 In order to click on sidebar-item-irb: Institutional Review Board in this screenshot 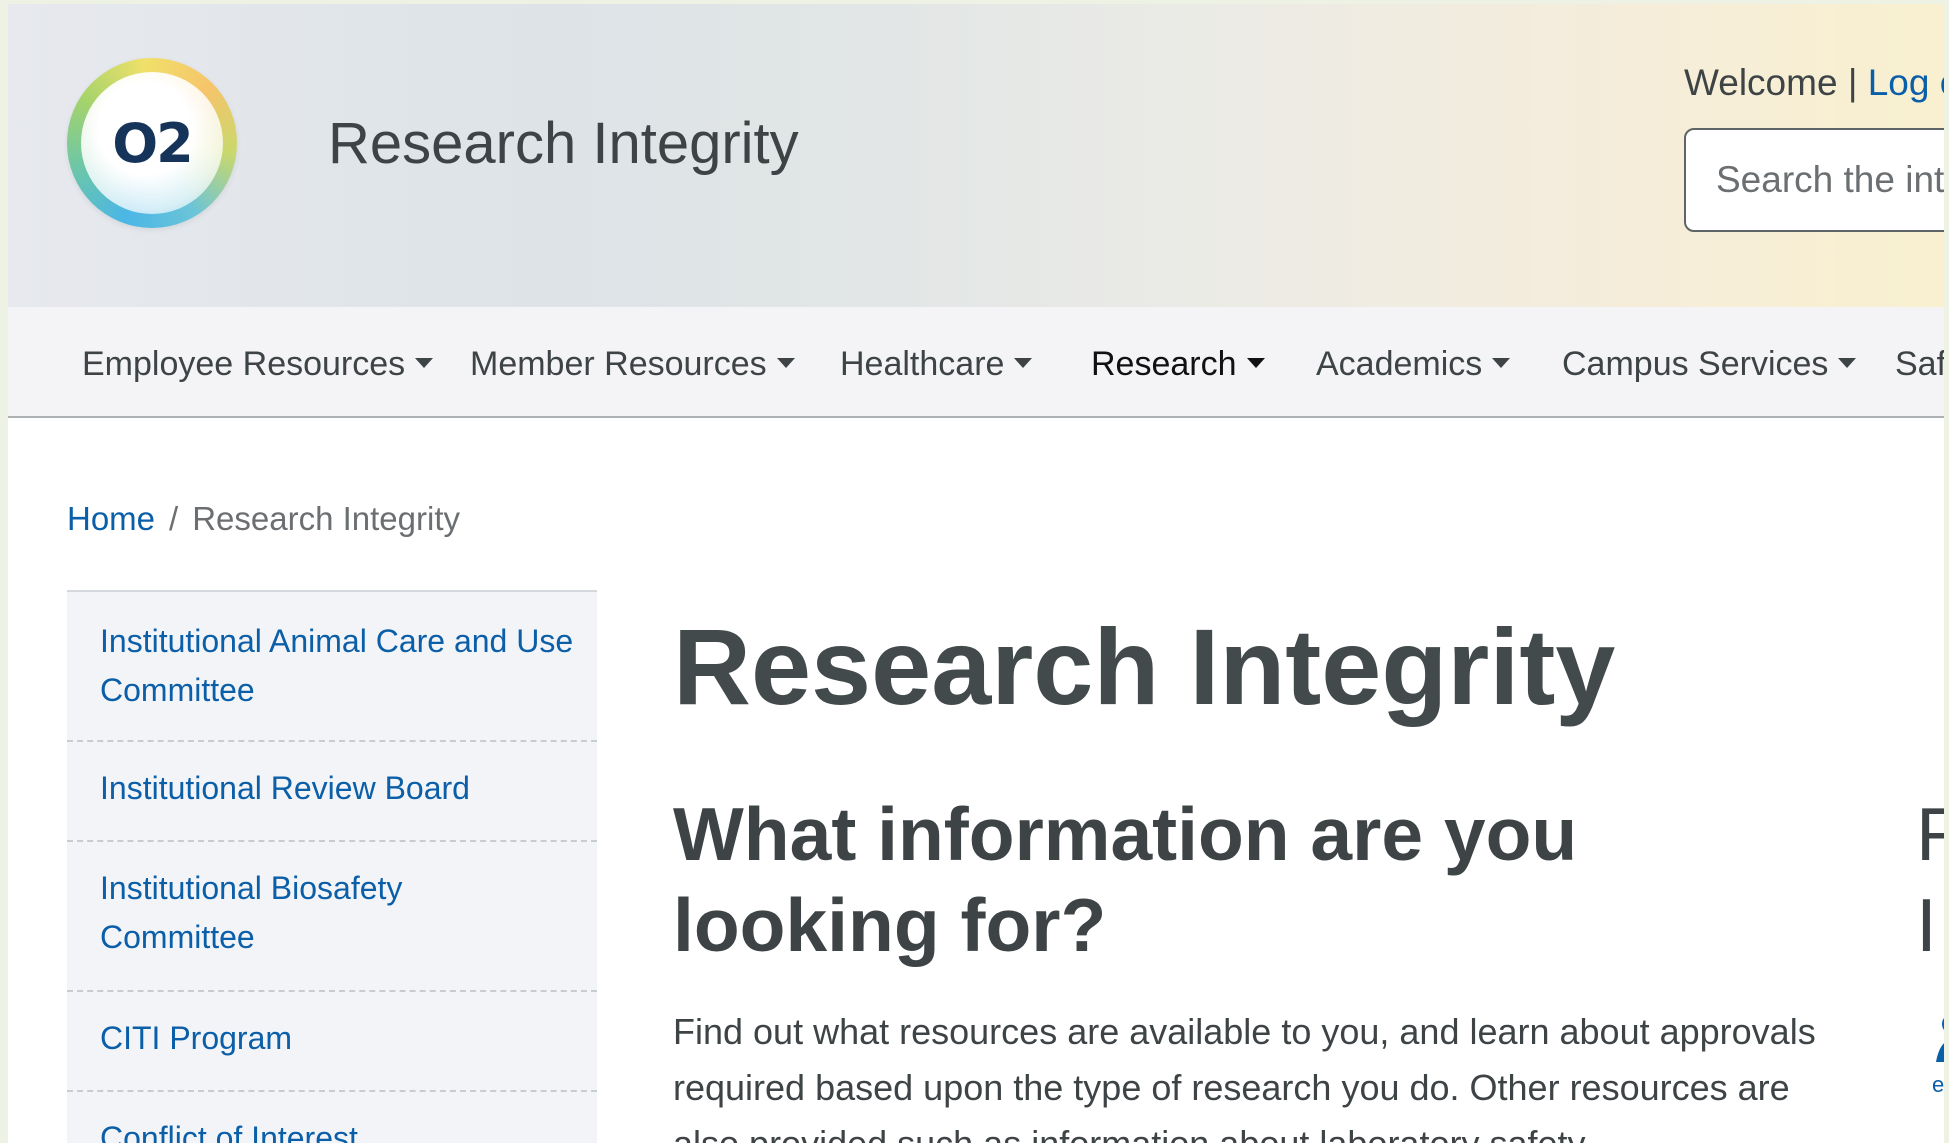, I will do `click(332, 792)`.